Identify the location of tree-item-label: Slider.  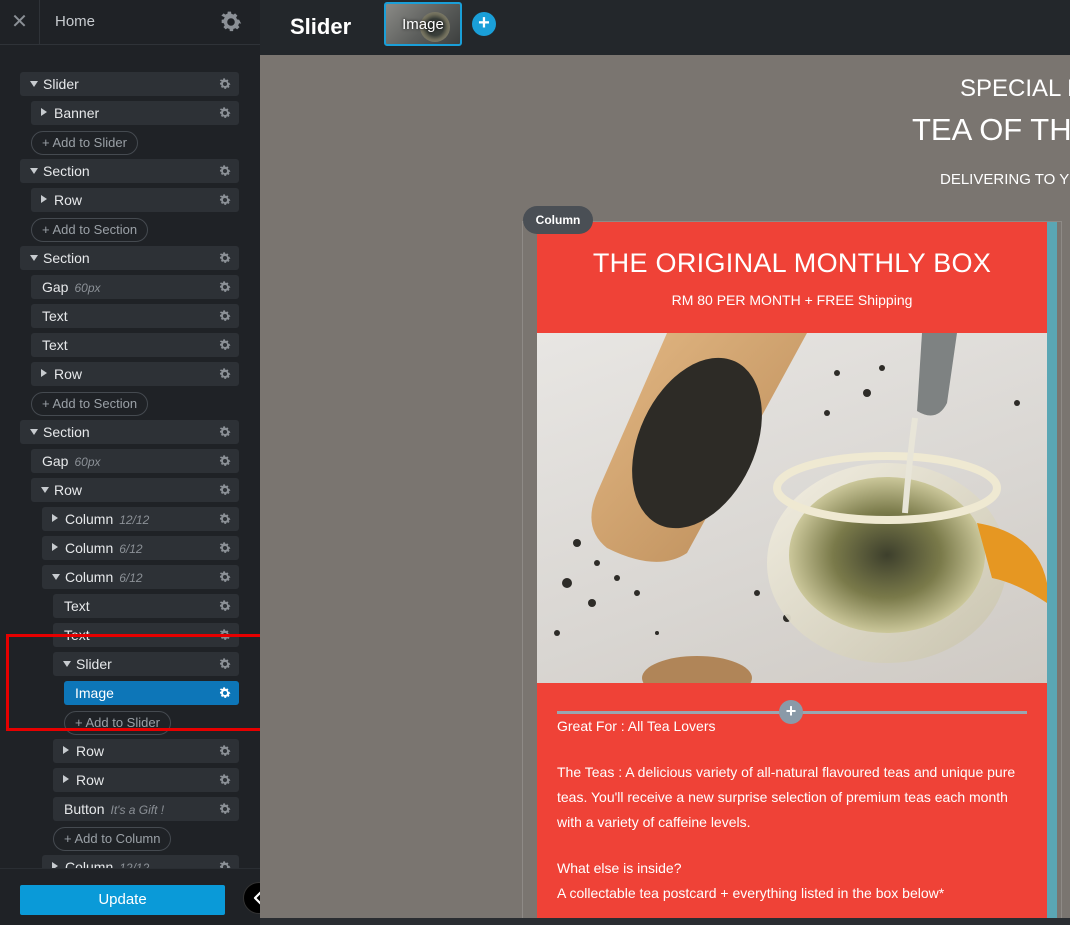
(61, 84).